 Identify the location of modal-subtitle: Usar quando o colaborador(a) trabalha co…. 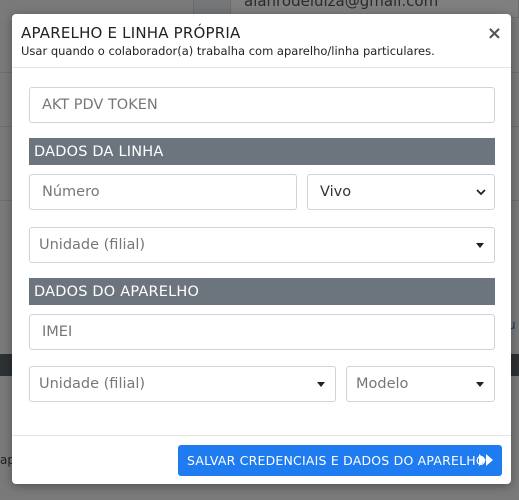
(228, 51).